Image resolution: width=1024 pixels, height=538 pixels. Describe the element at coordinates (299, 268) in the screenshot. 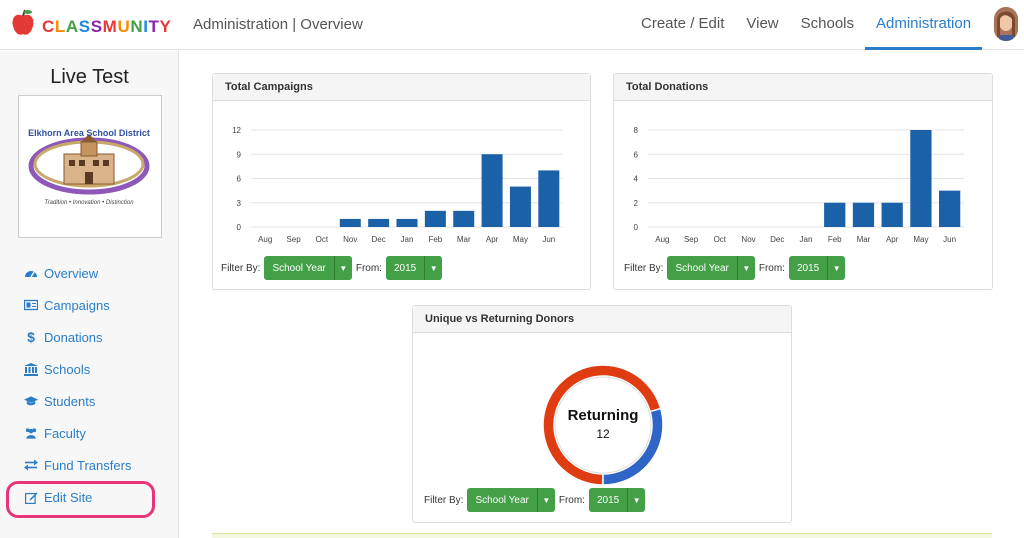

I see `dropdown-value: School Year` at that location.